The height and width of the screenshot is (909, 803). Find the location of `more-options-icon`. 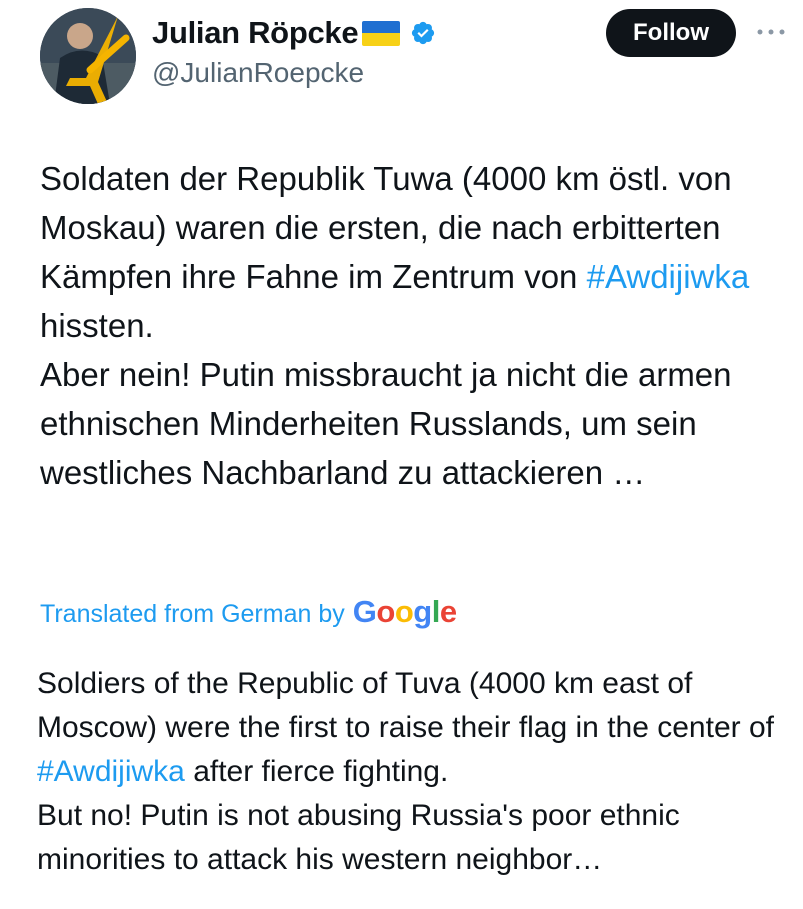

more-options-icon is located at coordinates (771, 32).